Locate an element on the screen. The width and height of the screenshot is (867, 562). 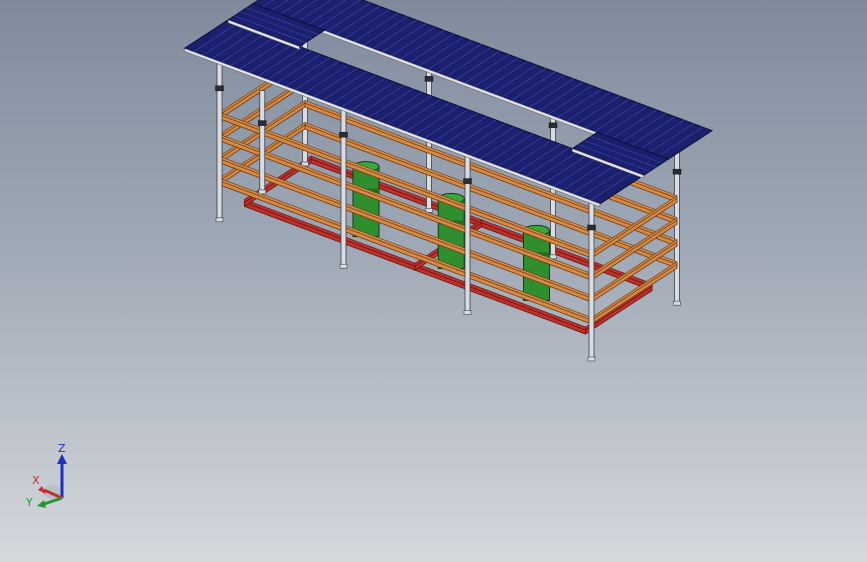
post-back-3-foot is located at coordinates (677, 303).